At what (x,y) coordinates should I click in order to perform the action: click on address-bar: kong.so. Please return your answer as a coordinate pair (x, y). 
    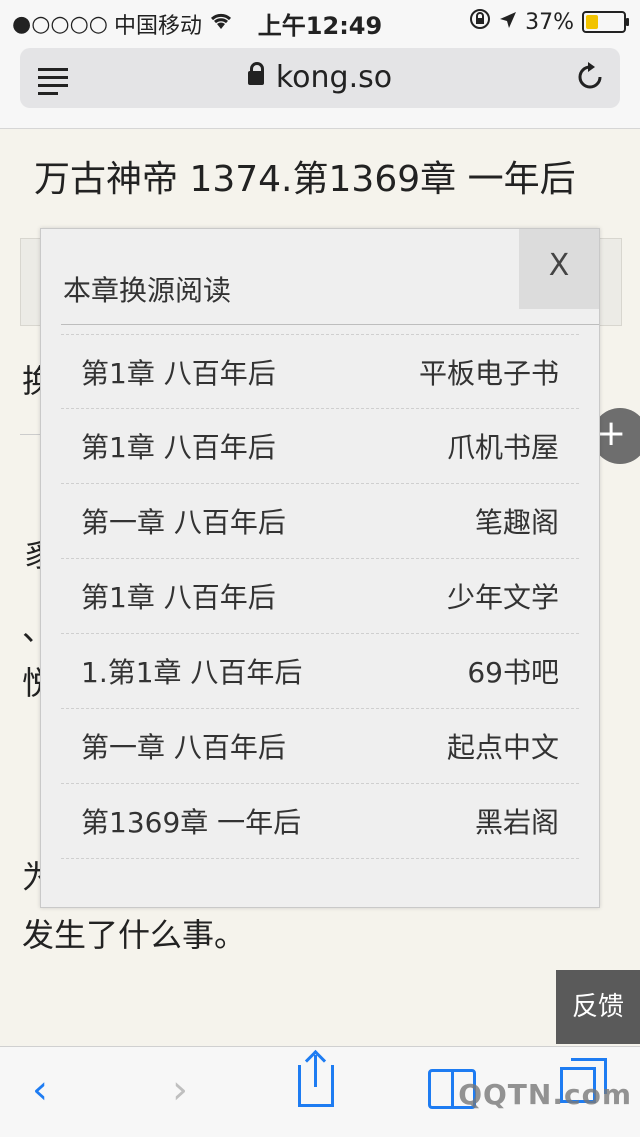
    Looking at the image, I should click on (320, 78).